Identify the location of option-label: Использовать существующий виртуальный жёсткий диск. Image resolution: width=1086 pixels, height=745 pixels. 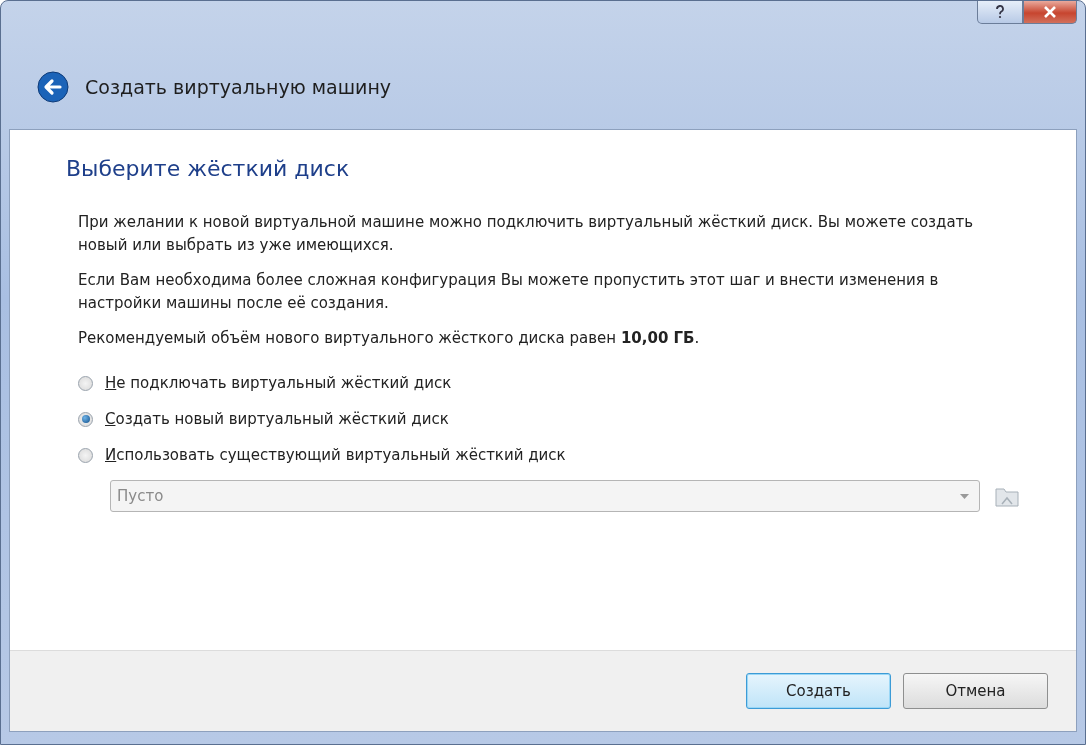
(335, 455).